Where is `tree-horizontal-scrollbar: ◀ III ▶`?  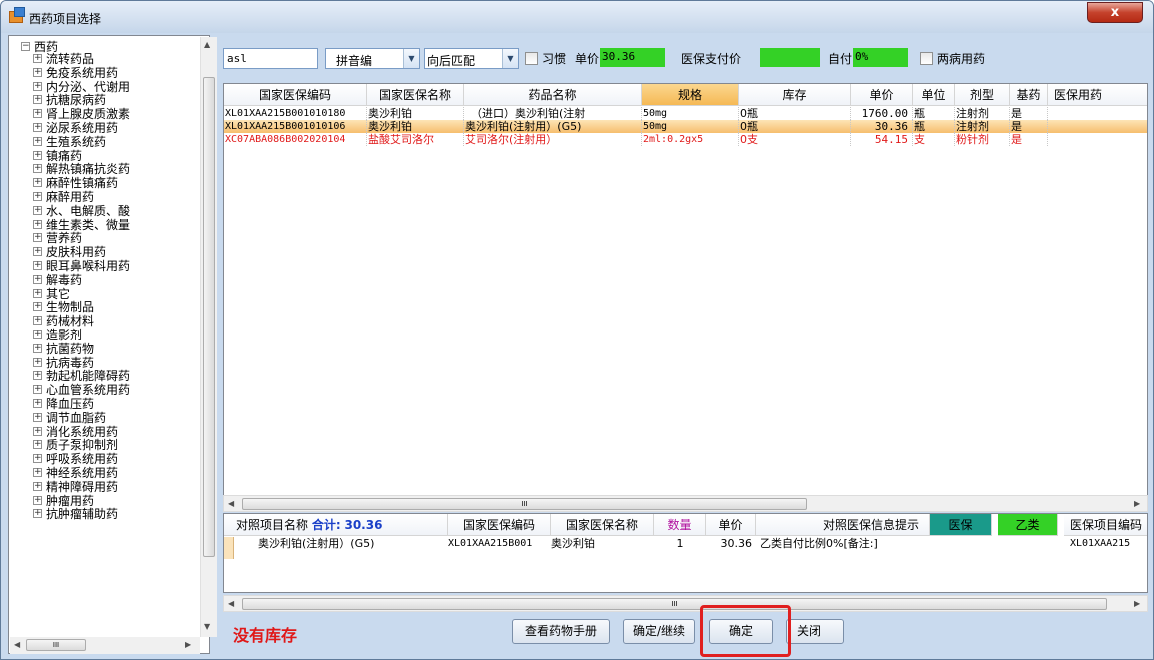
tree-horizontal-scrollbar: ◀ III ▶ is located at coordinates (105, 645).